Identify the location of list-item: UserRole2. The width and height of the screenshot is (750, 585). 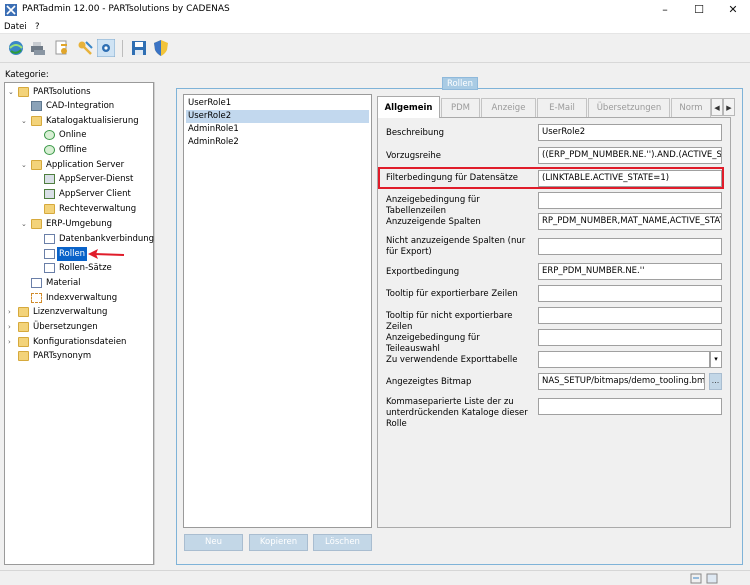
(277, 116).